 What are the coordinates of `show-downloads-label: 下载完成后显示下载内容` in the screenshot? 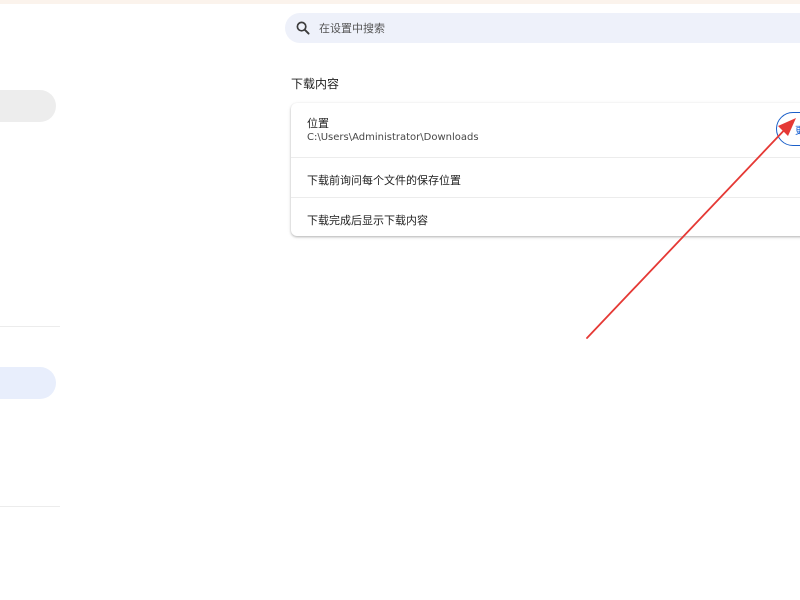 It's located at (367, 220).